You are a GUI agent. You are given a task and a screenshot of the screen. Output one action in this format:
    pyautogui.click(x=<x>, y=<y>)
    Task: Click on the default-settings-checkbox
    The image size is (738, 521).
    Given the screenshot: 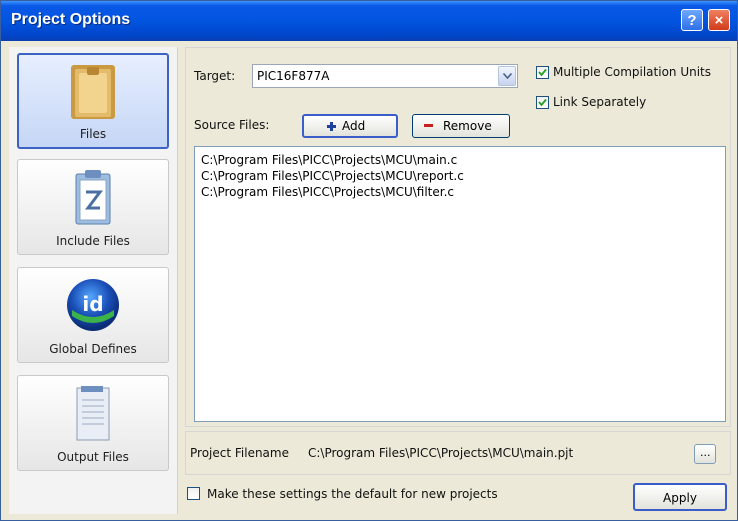 What is the action you would take?
    pyautogui.click(x=193, y=493)
    